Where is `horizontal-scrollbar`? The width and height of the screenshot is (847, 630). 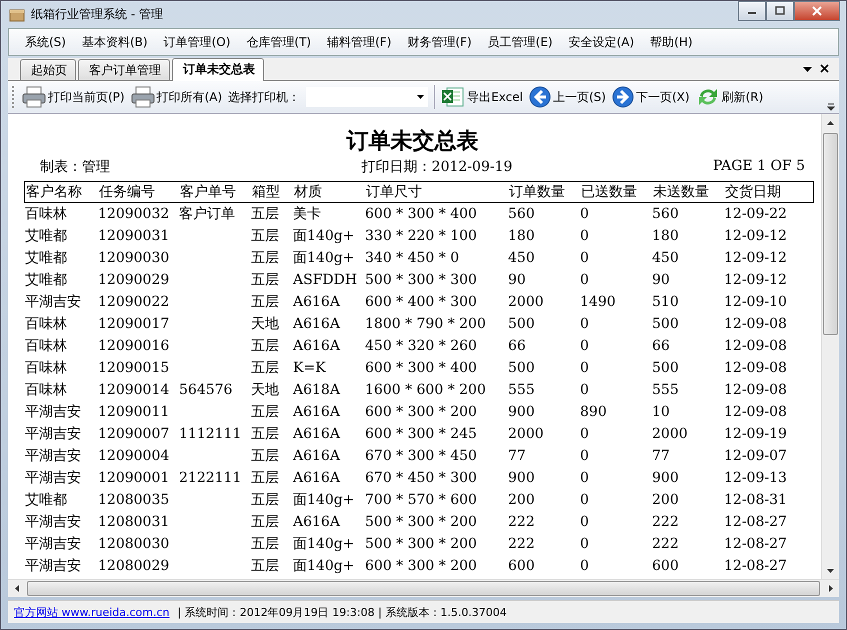
horizontal-scrollbar is located at coordinates (423, 588).